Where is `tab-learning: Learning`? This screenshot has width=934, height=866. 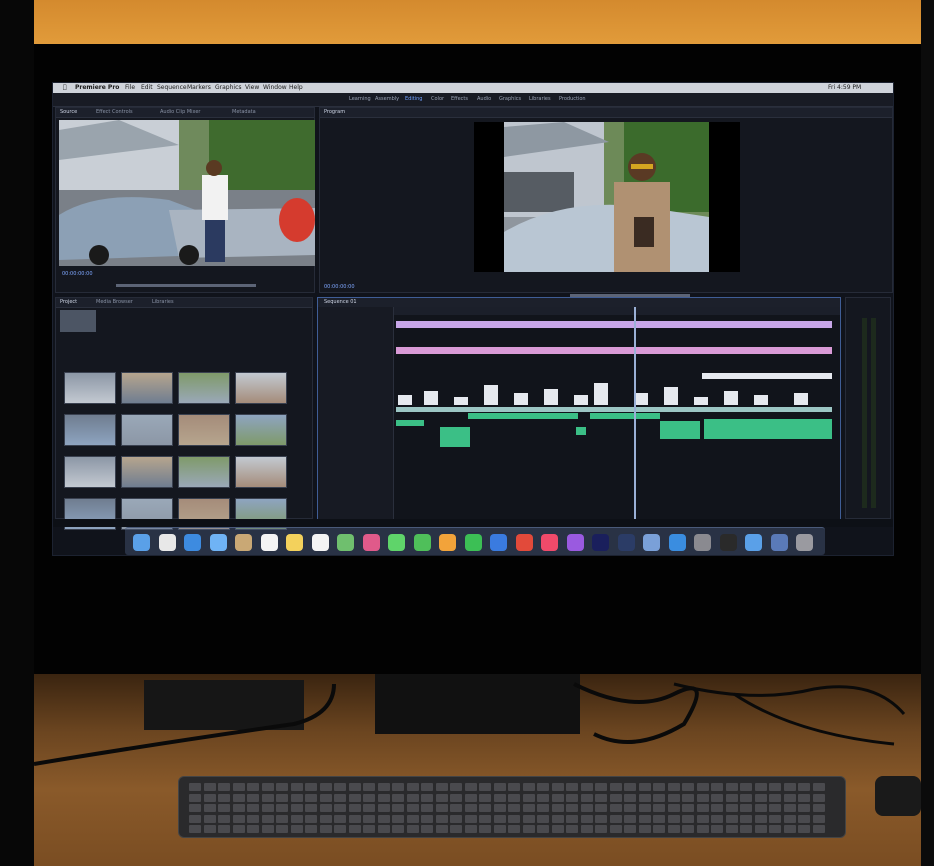 tab-learning: Learning is located at coordinates (360, 99).